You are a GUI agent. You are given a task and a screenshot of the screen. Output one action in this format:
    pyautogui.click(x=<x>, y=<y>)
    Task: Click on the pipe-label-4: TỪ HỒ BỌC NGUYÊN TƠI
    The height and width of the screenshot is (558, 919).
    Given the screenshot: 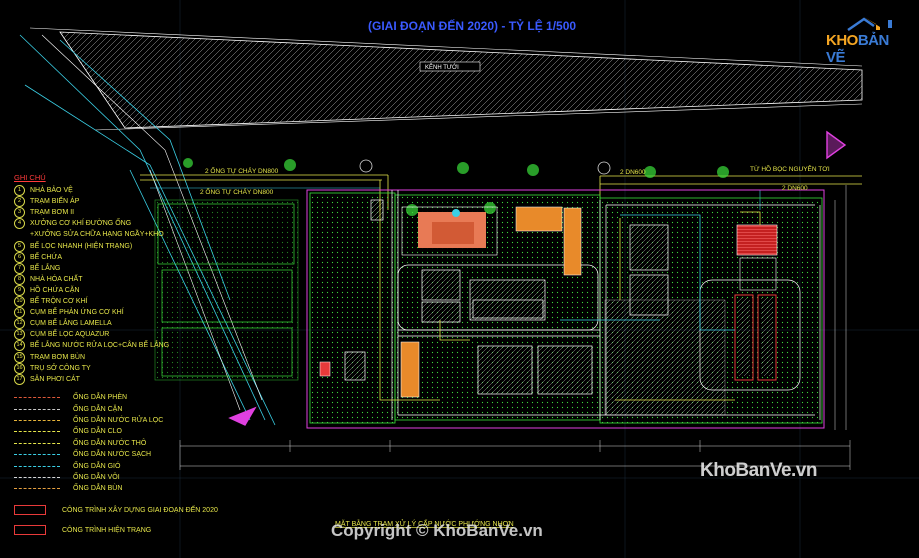 What is the action you would take?
    pyautogui.click(x=790, y=168)
    